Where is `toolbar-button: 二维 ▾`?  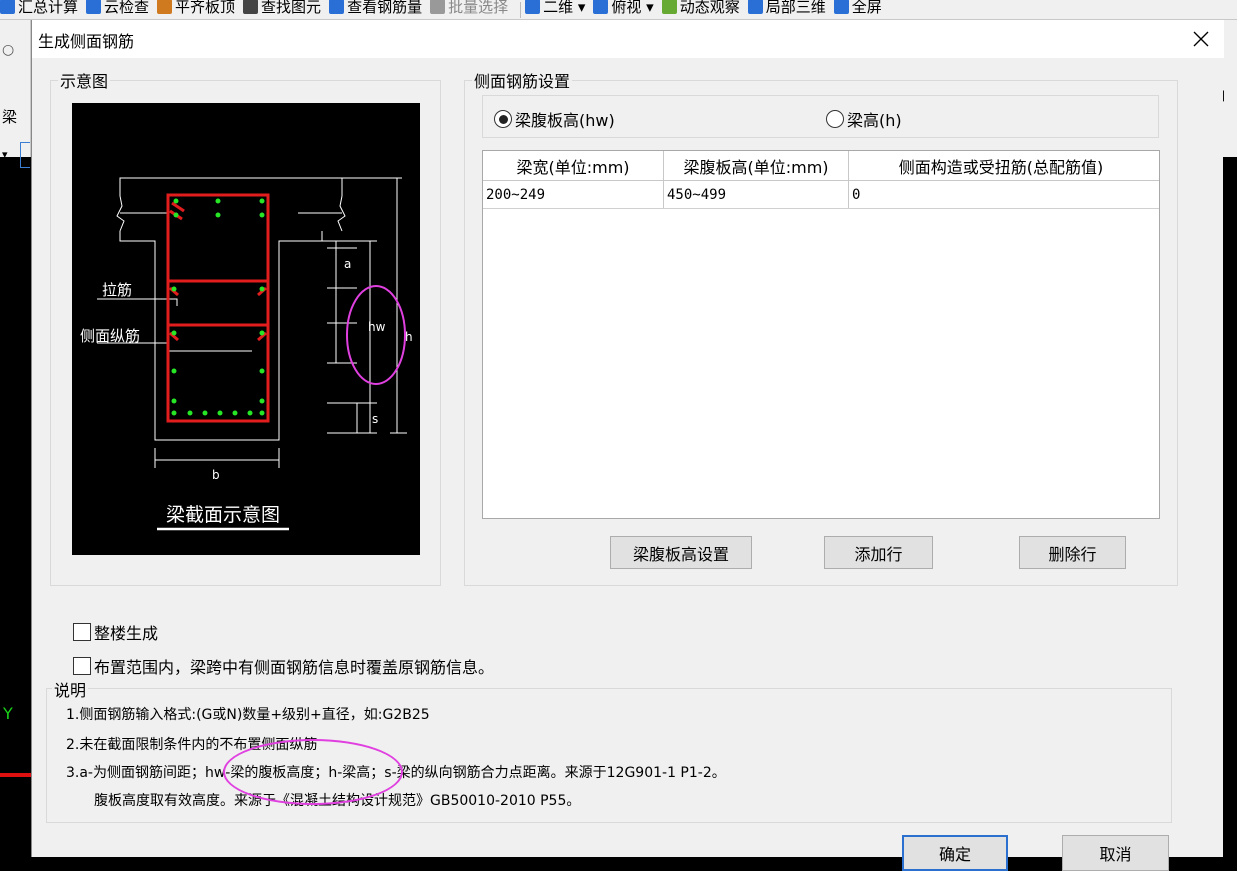
toolbar-button: 二维 ▾ is located at coordinates (555, 8).